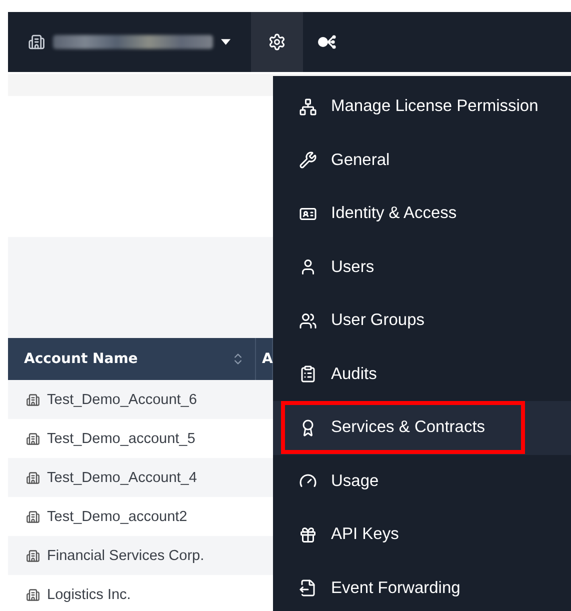  What do you see at coordinates (422, 374) in the screenshot?
I see `menu-item: Audits` at bounding box center [422, 374].